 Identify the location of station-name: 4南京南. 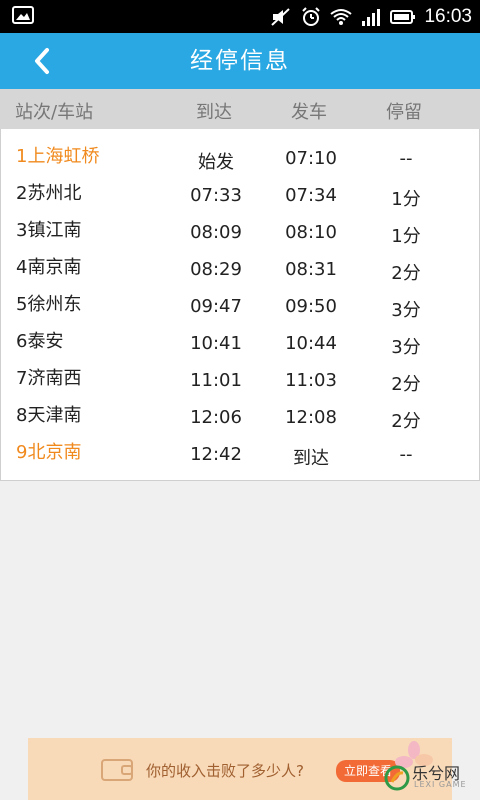
(49, 267).